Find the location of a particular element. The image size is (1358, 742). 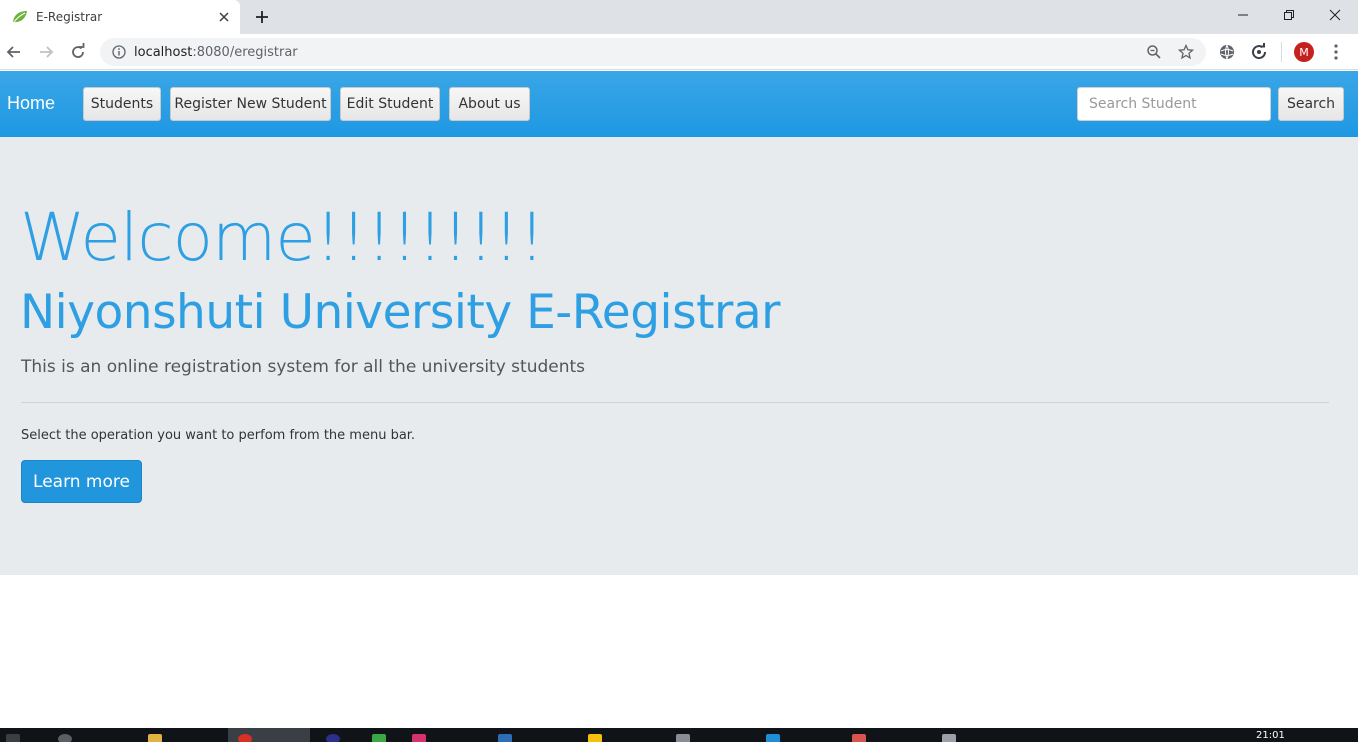

browser-tab: E-Registrar is located at coordinates (120, 17).